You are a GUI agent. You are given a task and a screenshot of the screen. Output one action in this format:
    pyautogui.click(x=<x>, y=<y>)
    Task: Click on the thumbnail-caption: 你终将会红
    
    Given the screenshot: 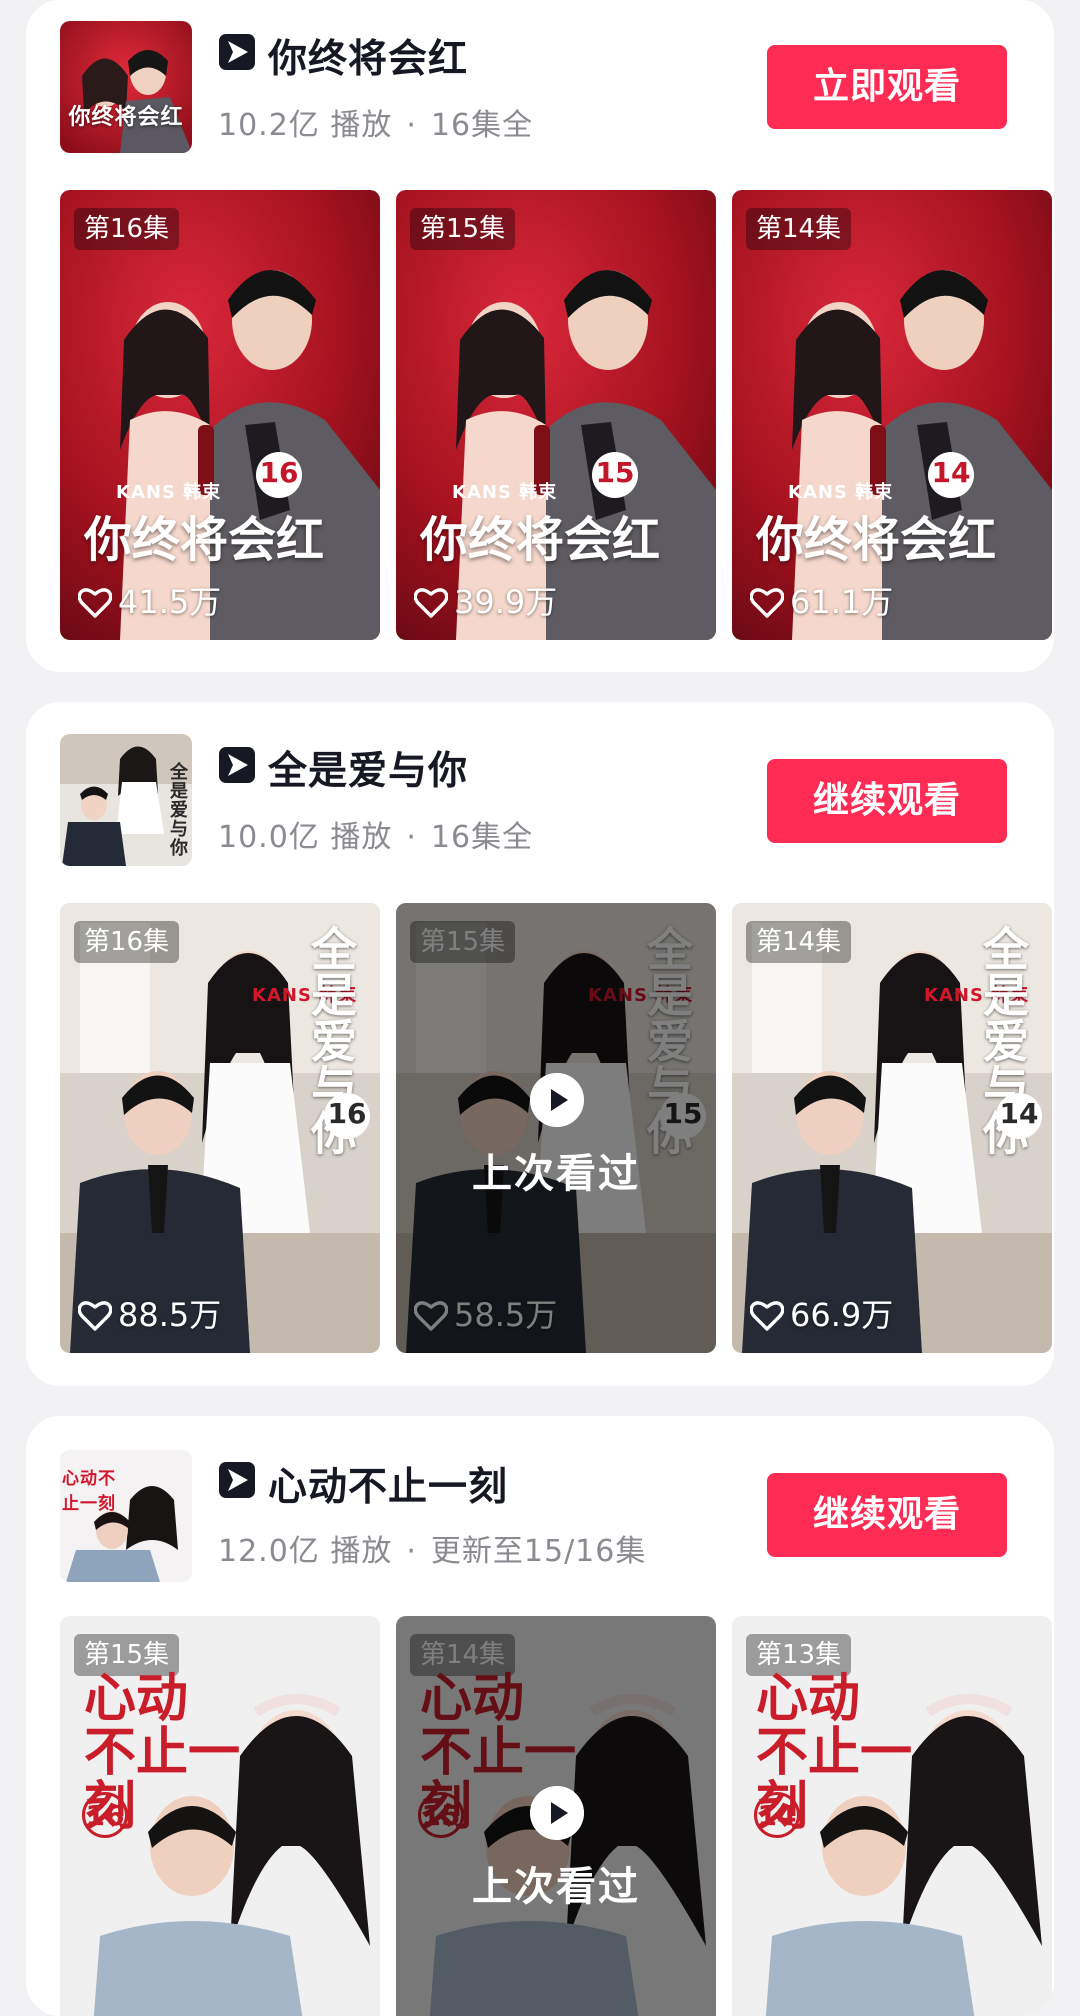 What is the action you would take?
    pyautogui.click(x=126, y=117)
    